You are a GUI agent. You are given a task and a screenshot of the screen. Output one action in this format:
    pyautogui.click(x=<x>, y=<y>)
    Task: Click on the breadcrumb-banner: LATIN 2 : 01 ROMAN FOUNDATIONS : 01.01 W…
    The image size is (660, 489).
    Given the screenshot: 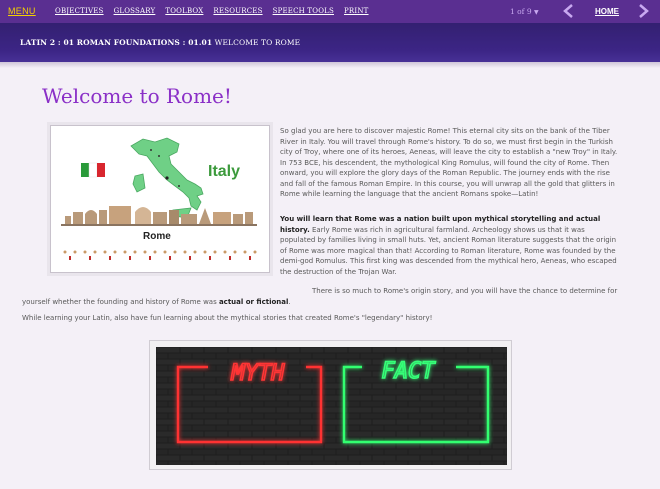 What is the action you would take?
    pyautogui.click(x=330, y=42)
    